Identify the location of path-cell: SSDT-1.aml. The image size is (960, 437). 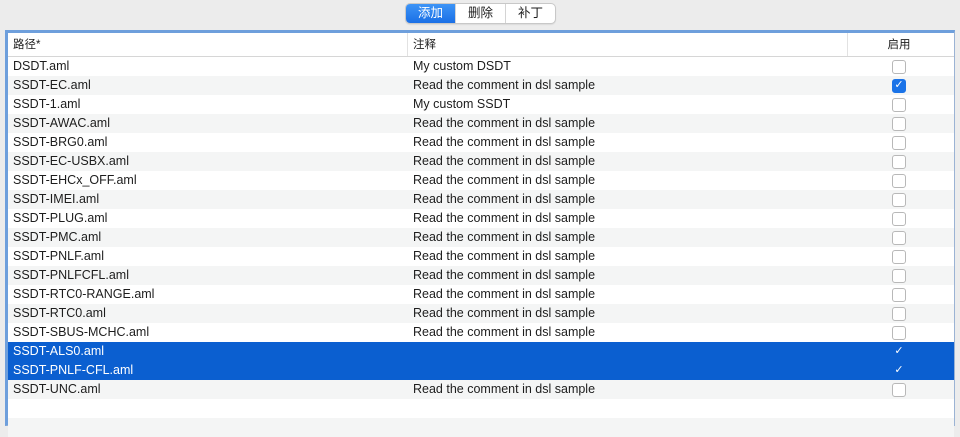
(208, 104).